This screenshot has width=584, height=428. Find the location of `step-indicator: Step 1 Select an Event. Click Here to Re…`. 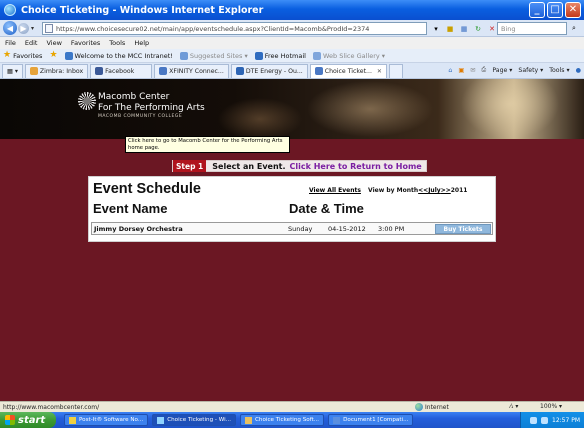

step-indicator: Step 1 Select an Event. Click Here to Re… is located at coordinates (299, 166).